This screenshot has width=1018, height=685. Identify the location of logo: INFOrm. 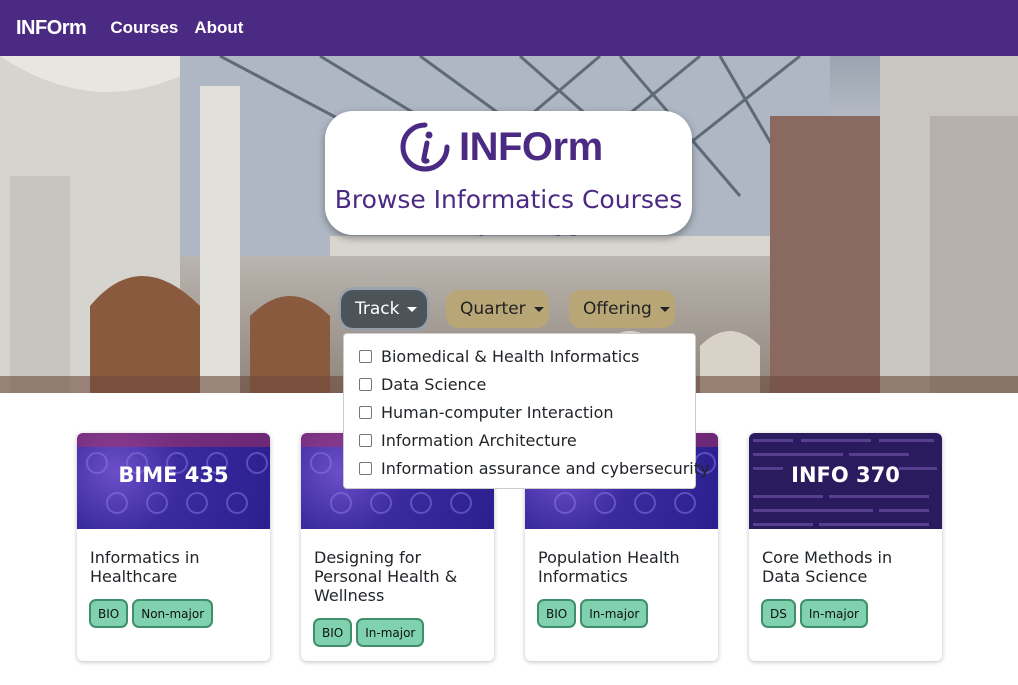
(501, 147).